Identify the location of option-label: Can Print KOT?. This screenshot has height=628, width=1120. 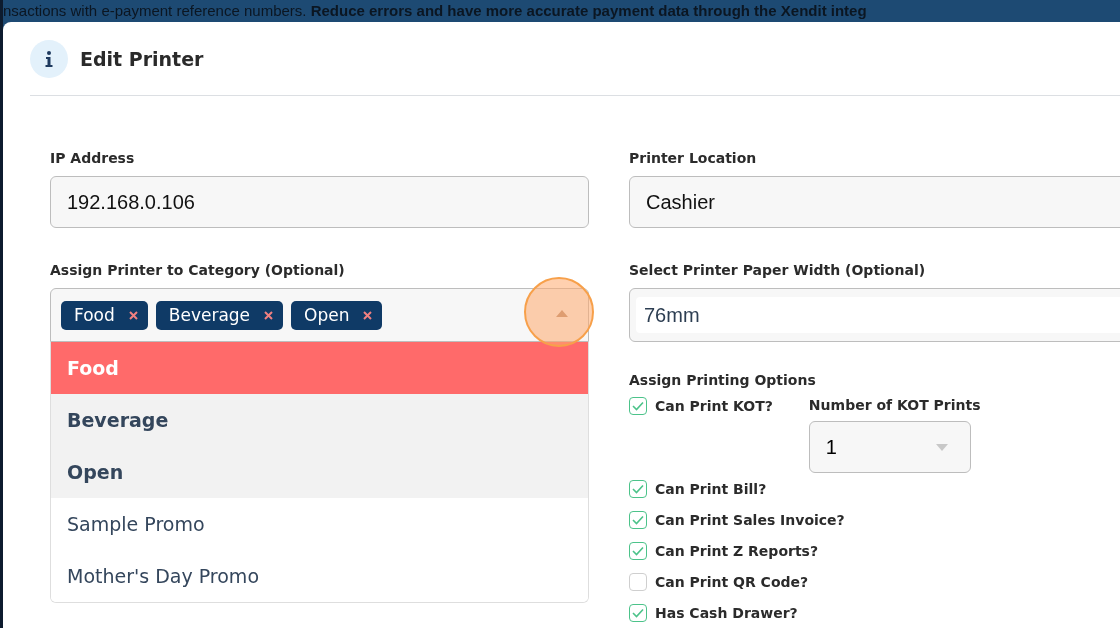
(714, 405).